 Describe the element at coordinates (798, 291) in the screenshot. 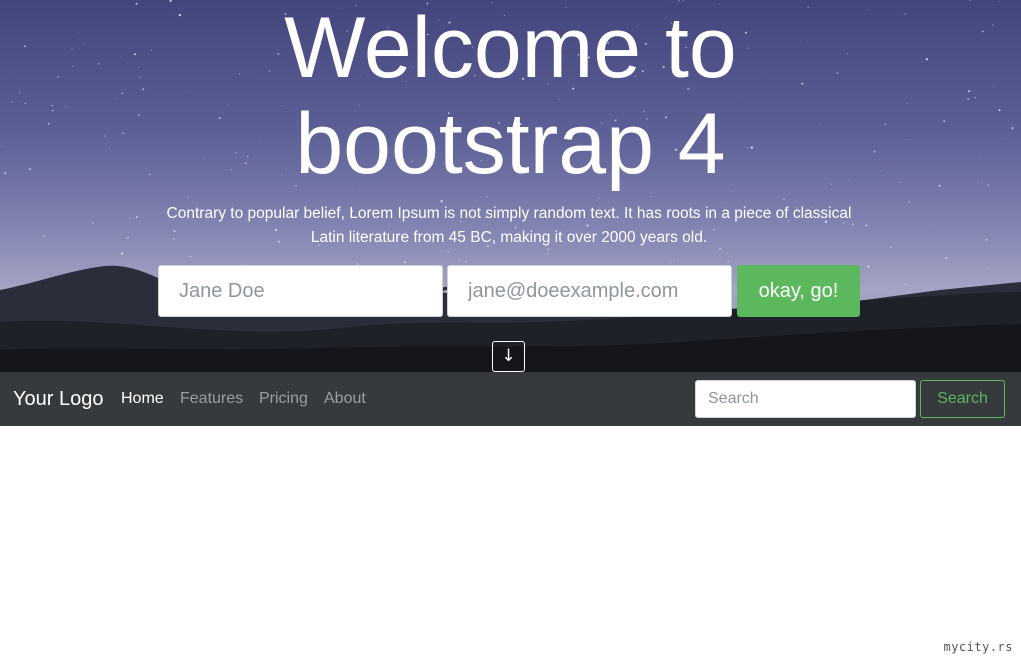

I see `submit-button: okay, go!` at that location.